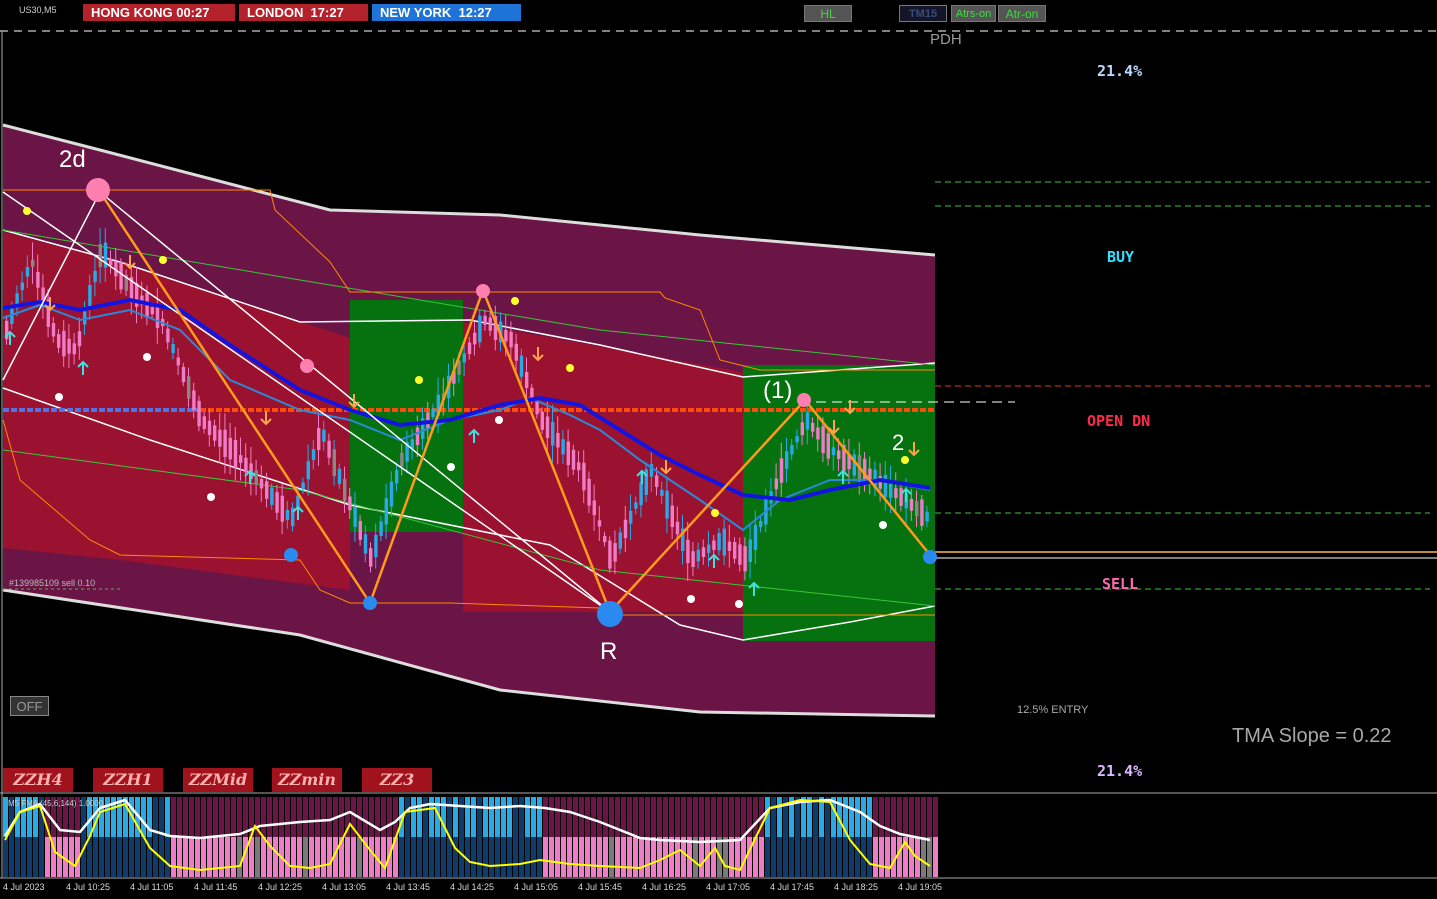  Describe the element at coordinates (600, 887) in the screenshot. I see `x-tick: 4 Jul 15:45` at that location.